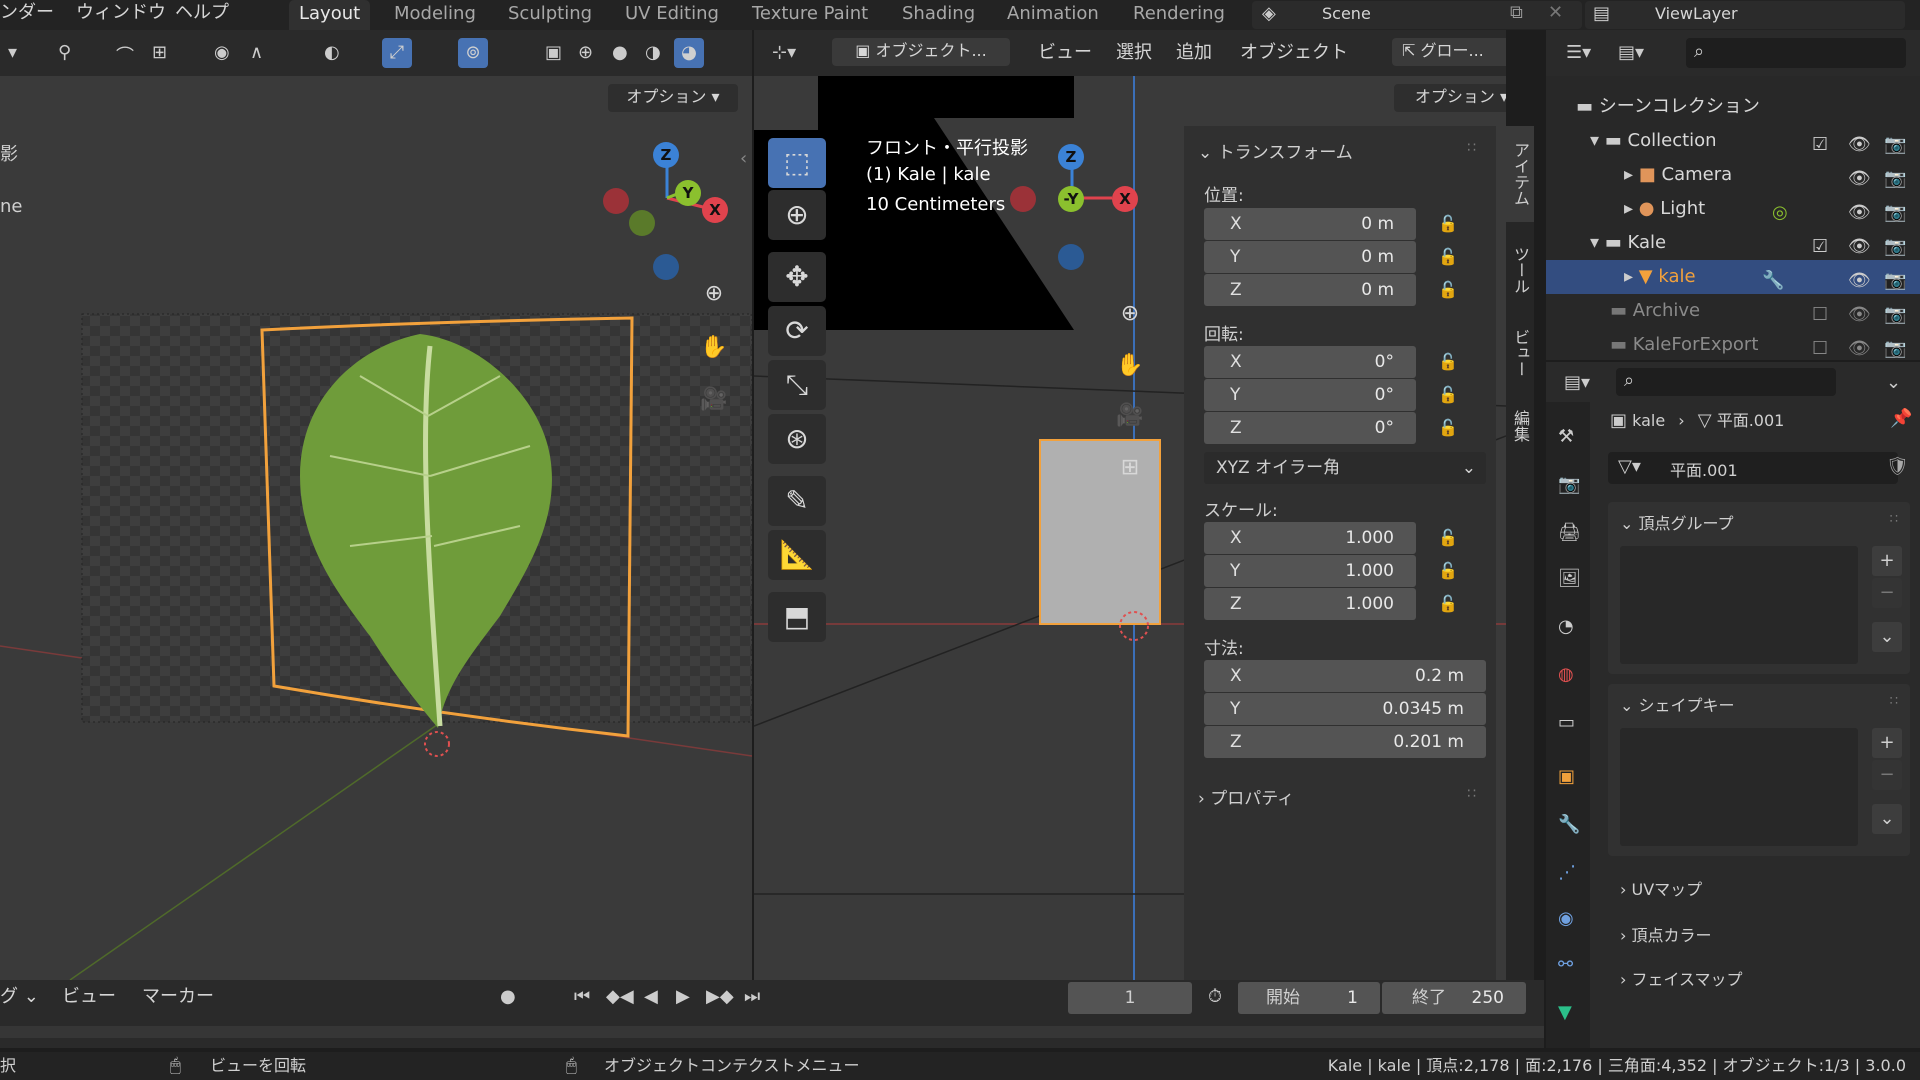 The width and height of the screenshot is (1920, 1080). What do you see at coordinates (1309, 998) in the screenshot?
I see `start-frame-field: 開始 1` at bounding box center [1309, 998].